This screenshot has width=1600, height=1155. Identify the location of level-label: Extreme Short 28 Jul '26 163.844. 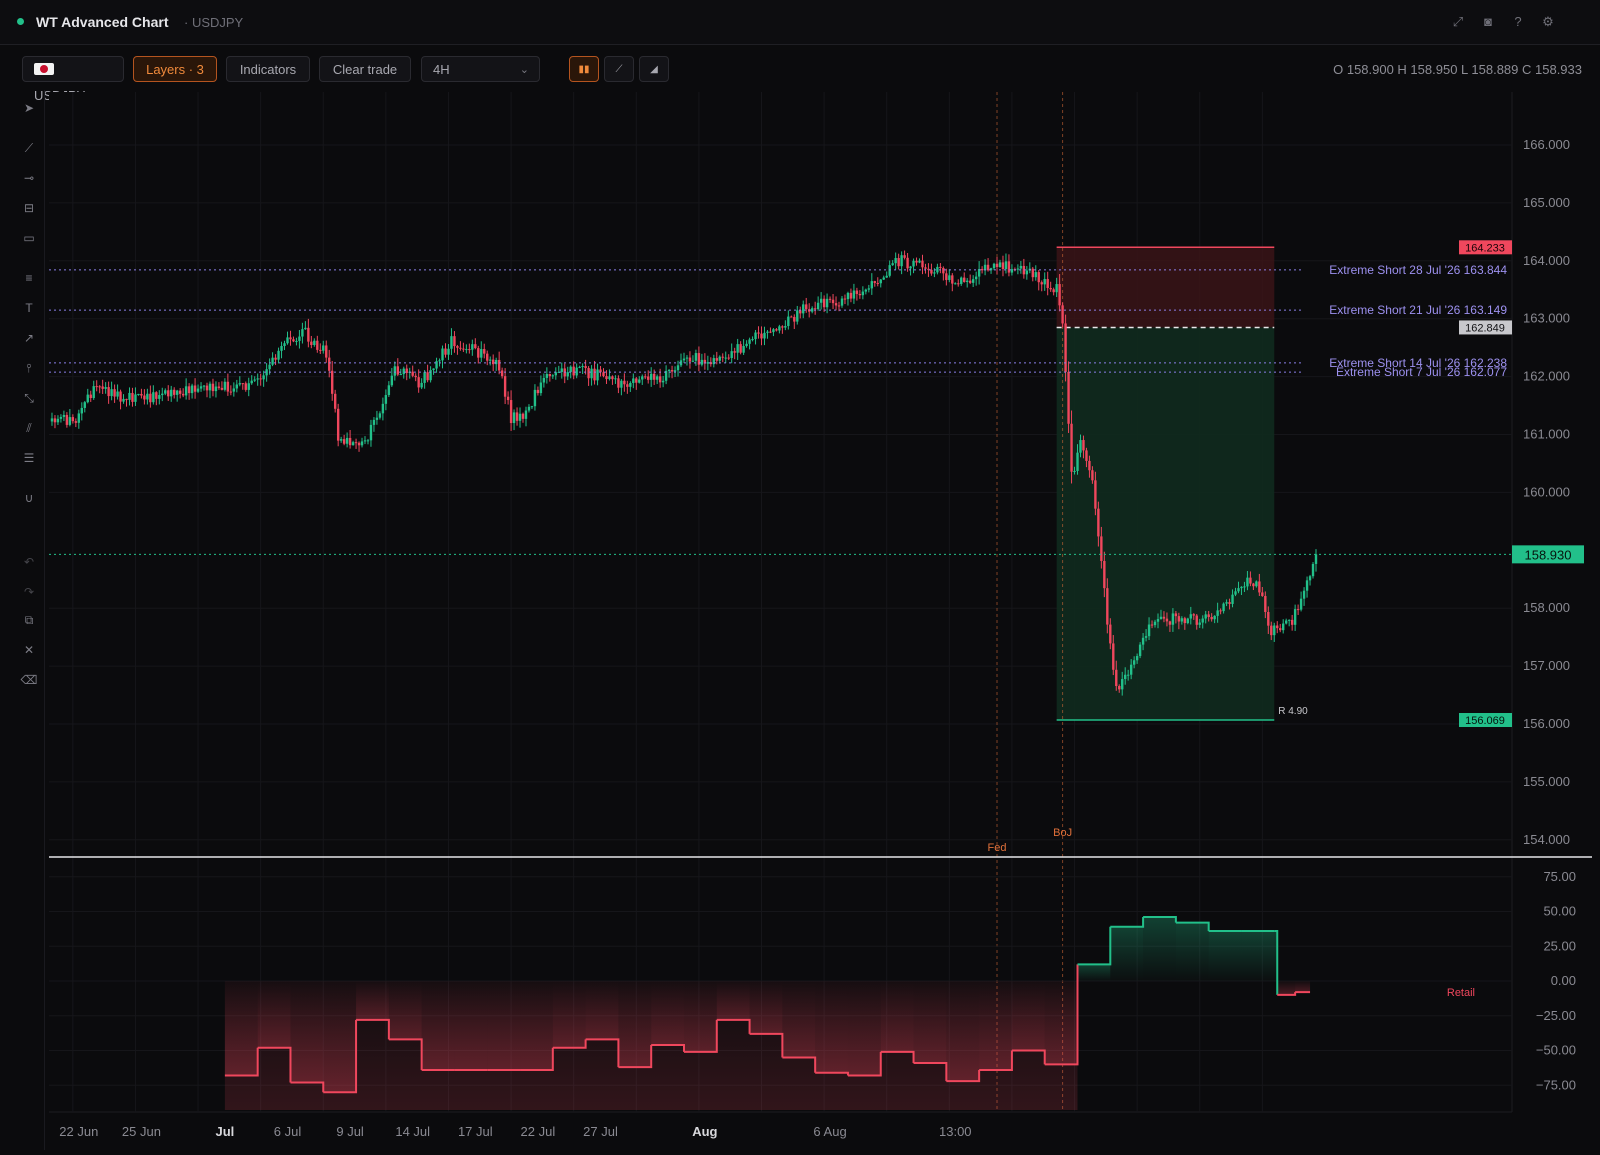
(1418, 270).